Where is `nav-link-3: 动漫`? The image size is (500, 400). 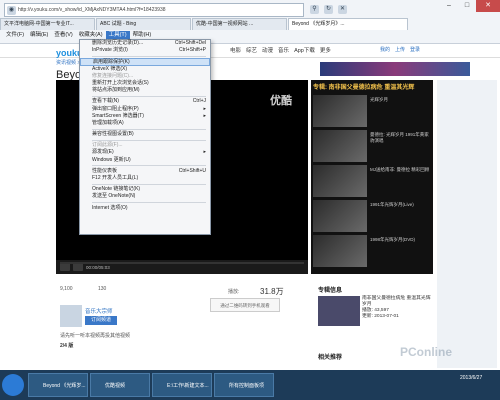
nav-link-3: 动漫 is located at coordinates (267, 50).